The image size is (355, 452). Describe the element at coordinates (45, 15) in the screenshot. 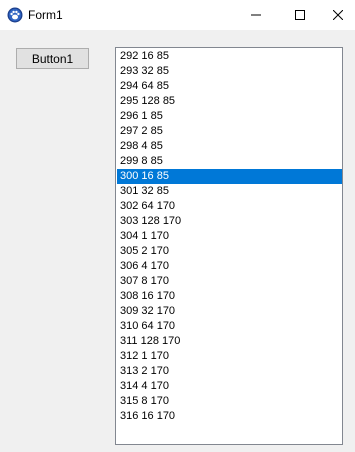

I see `window-title: Form1` at that location.